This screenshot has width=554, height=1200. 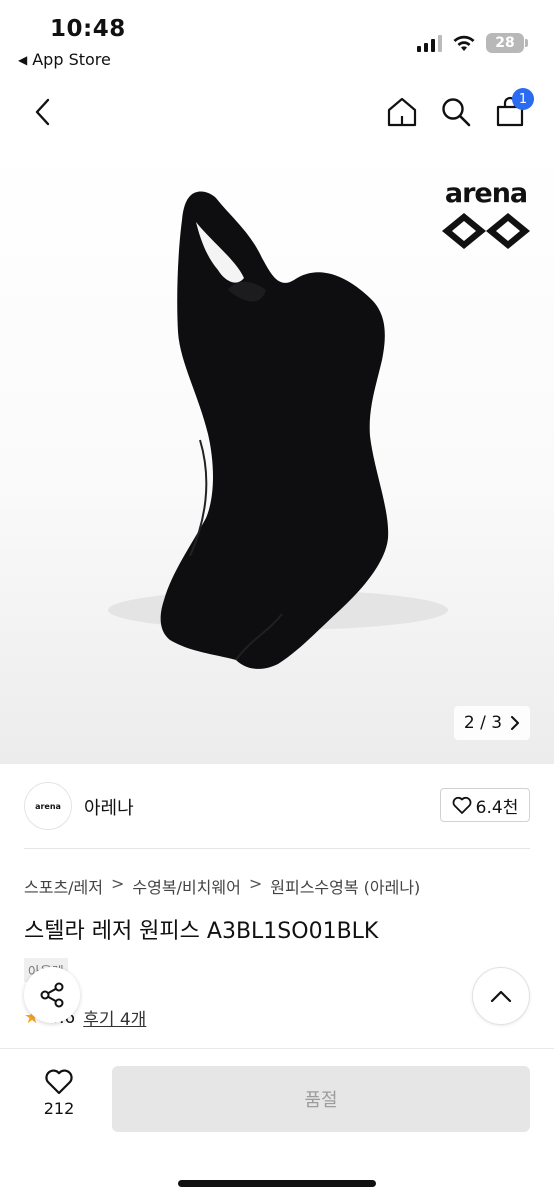 I want to click on cellular-signal-icon, so click(x=429, y=43).